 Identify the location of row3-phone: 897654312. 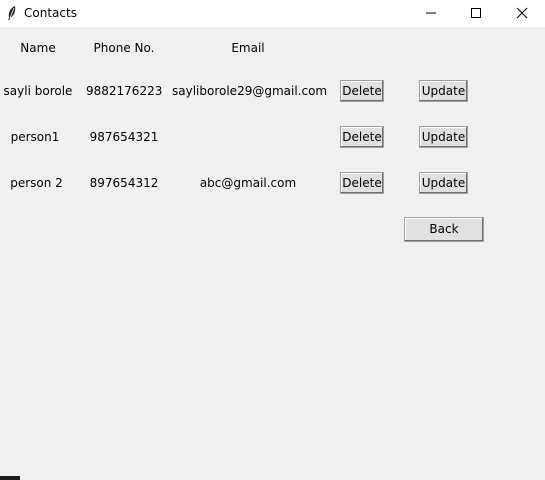
(124, 183).